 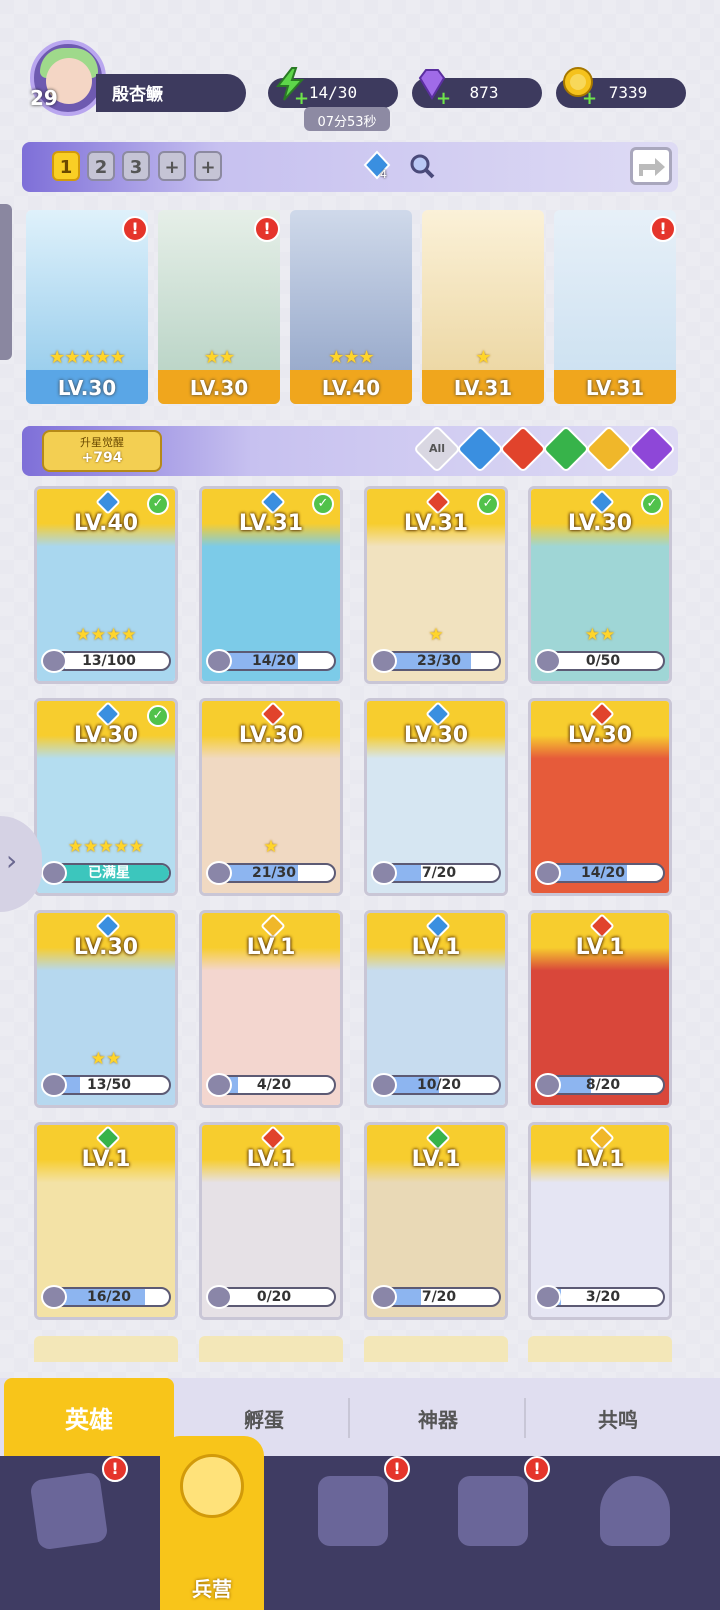 I want to click on tab-artifact: 神器, so click(x=438, y=1417).